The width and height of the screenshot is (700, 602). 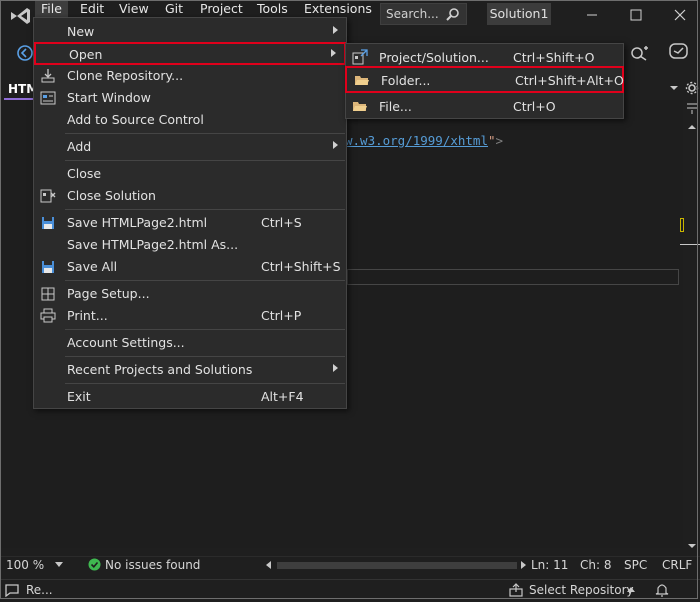 I want to click on minimize-icon, so click(x=592, y=15).